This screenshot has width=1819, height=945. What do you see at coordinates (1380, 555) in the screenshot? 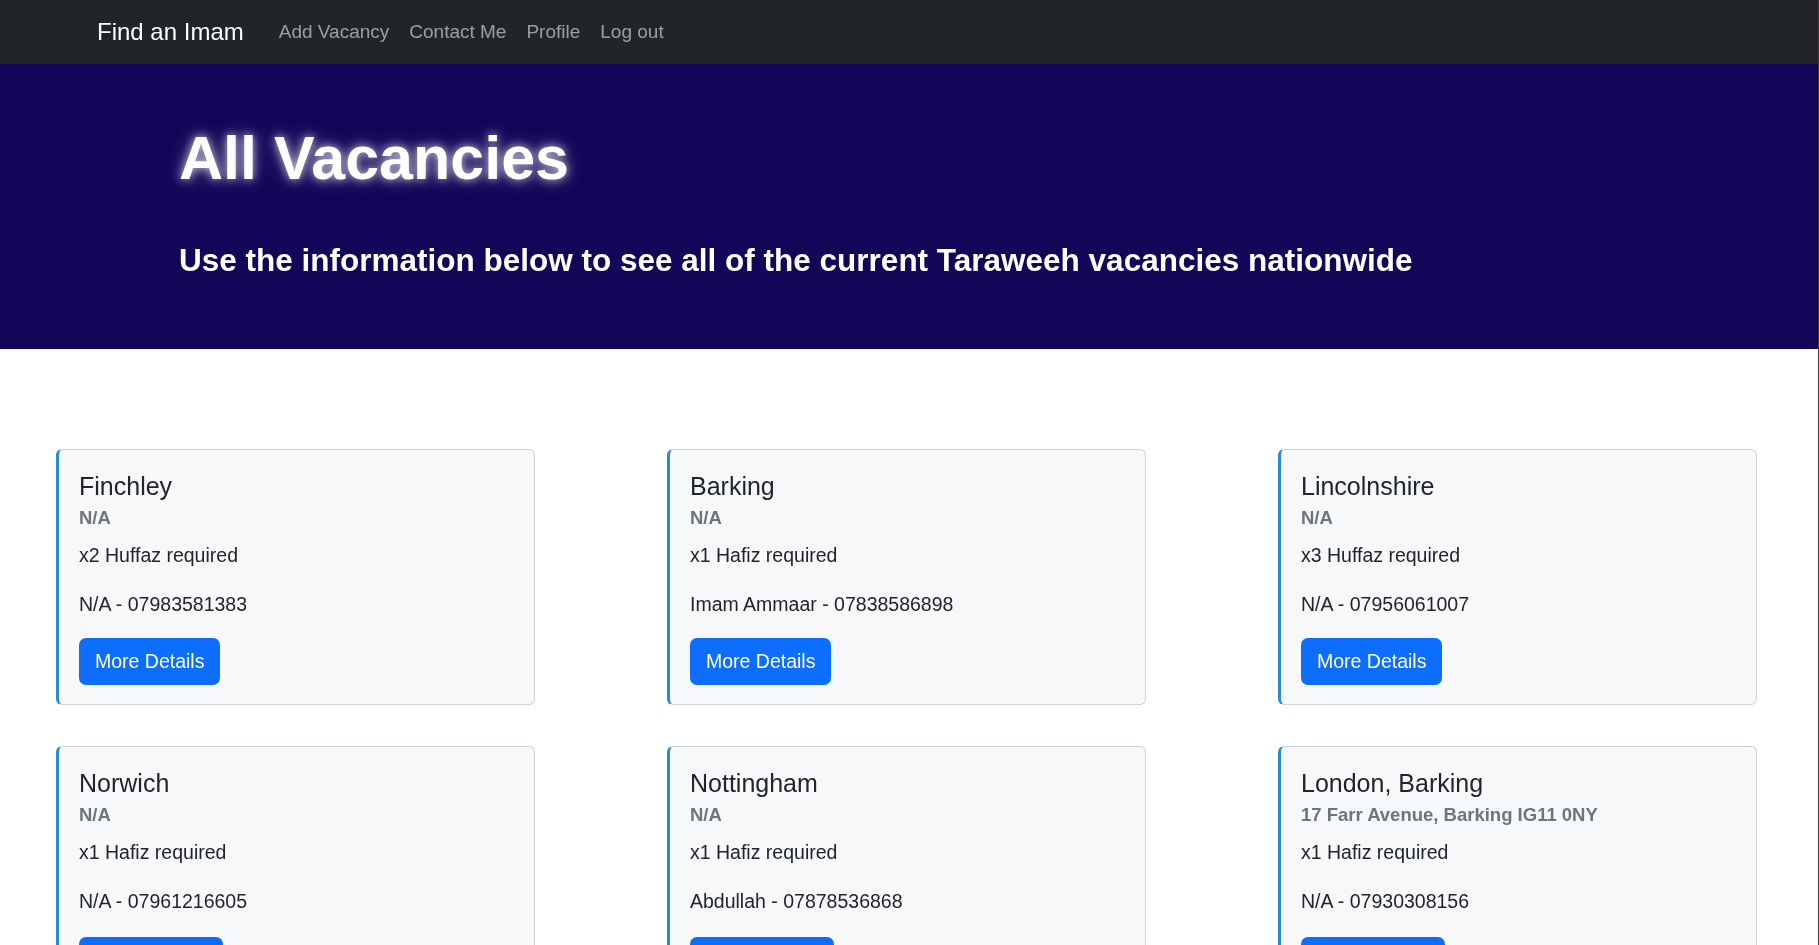
I see `requirement-text: x3 Huffaz required` at bounding box center [1380, 555].